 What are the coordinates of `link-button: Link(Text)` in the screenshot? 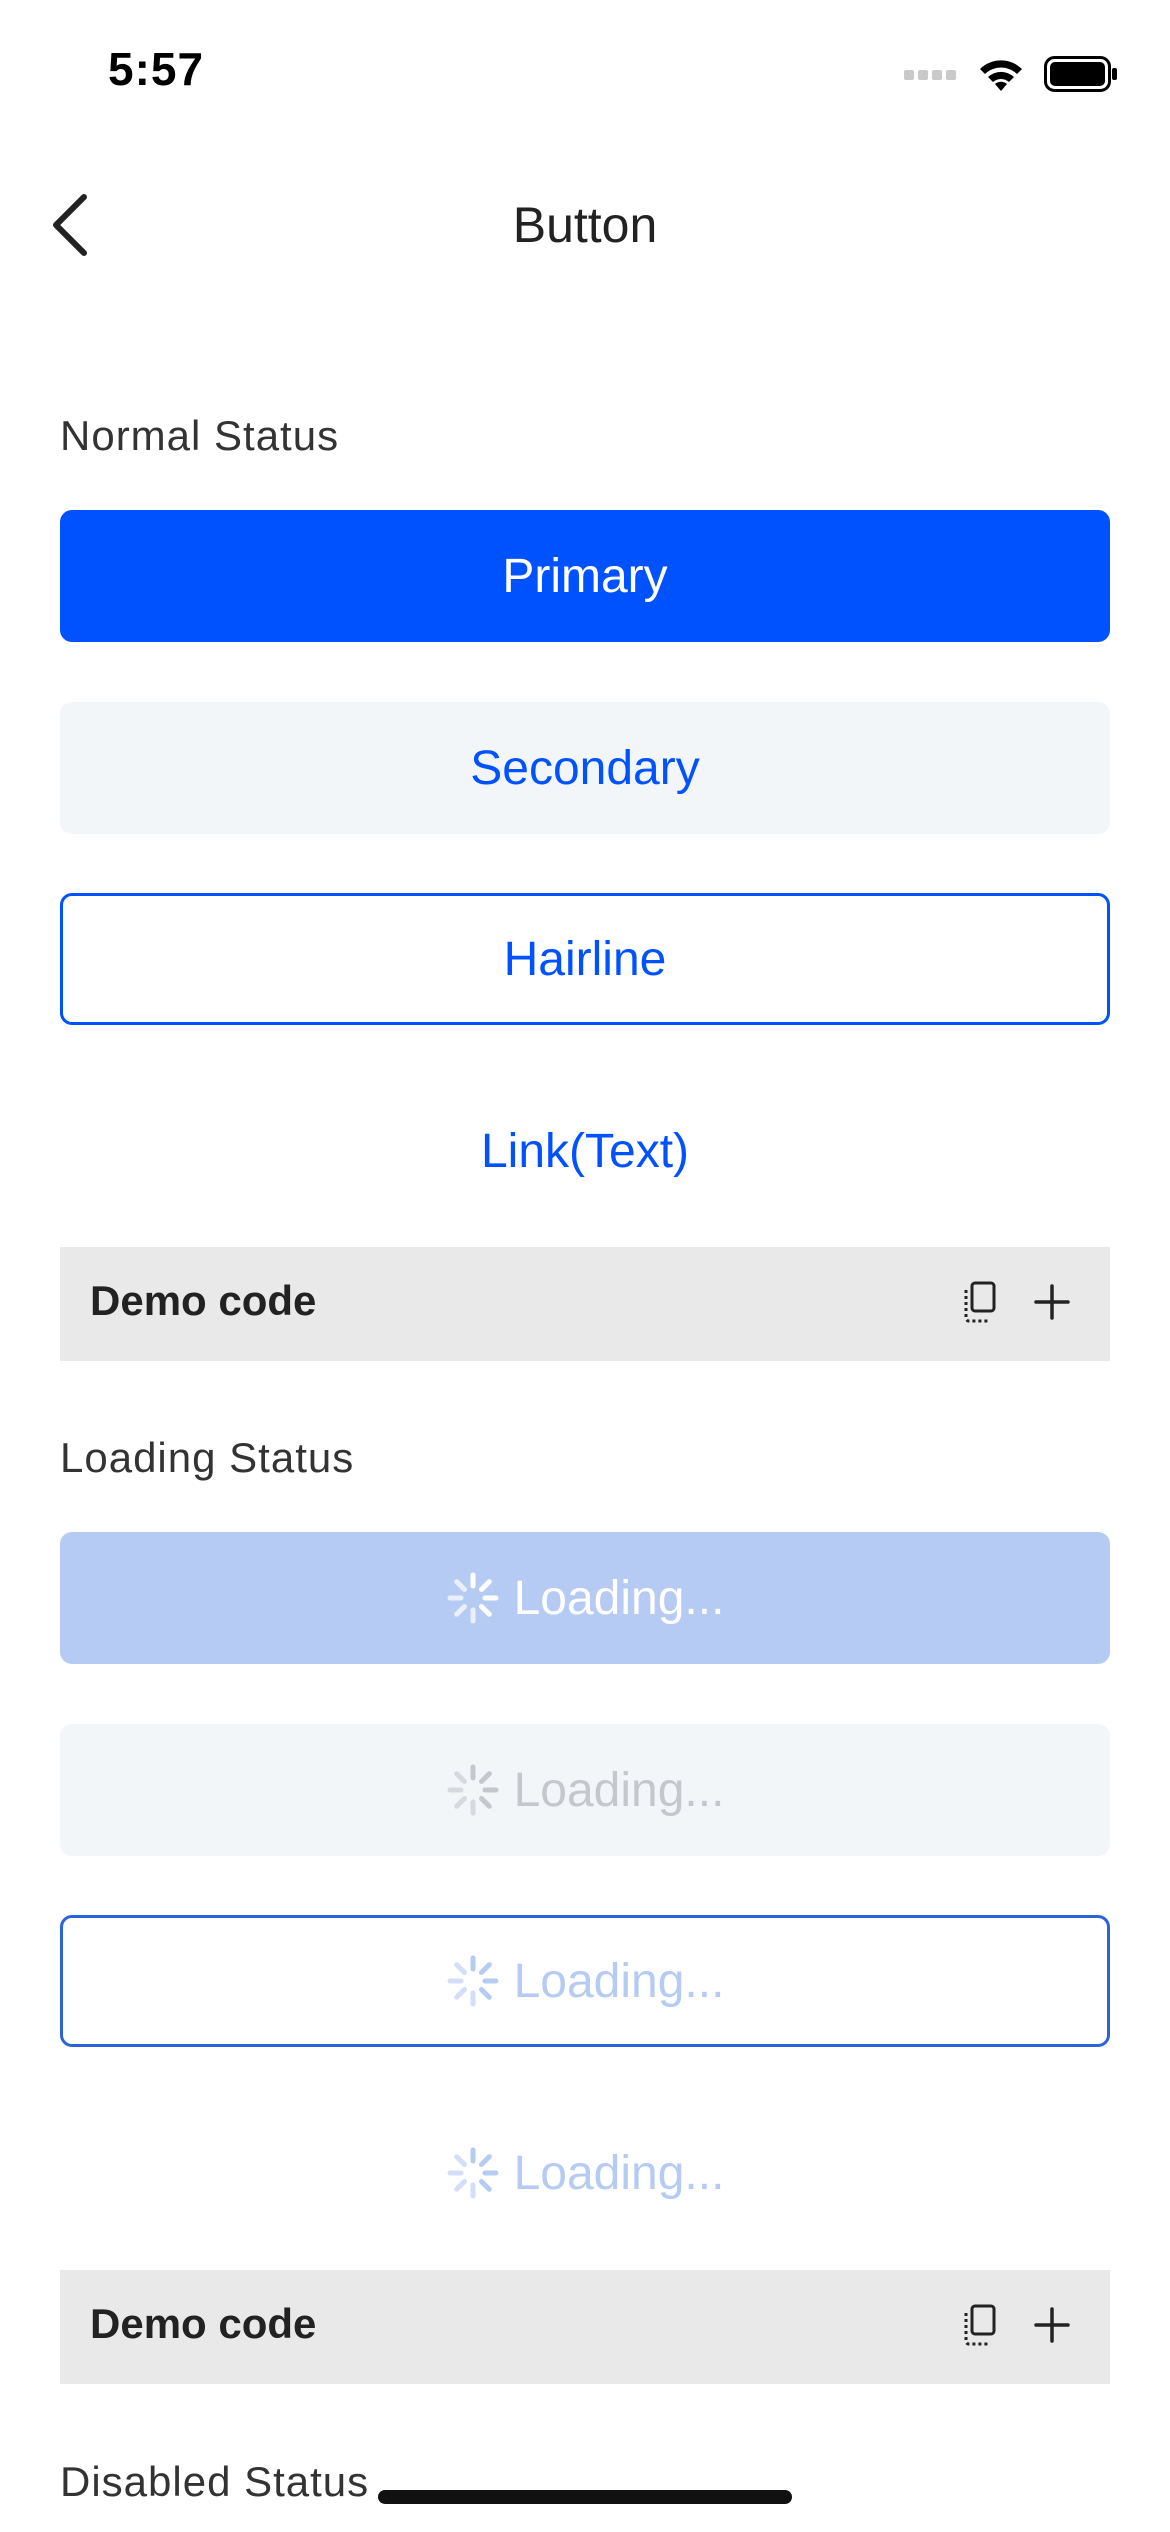 It's located at (585, 1151).